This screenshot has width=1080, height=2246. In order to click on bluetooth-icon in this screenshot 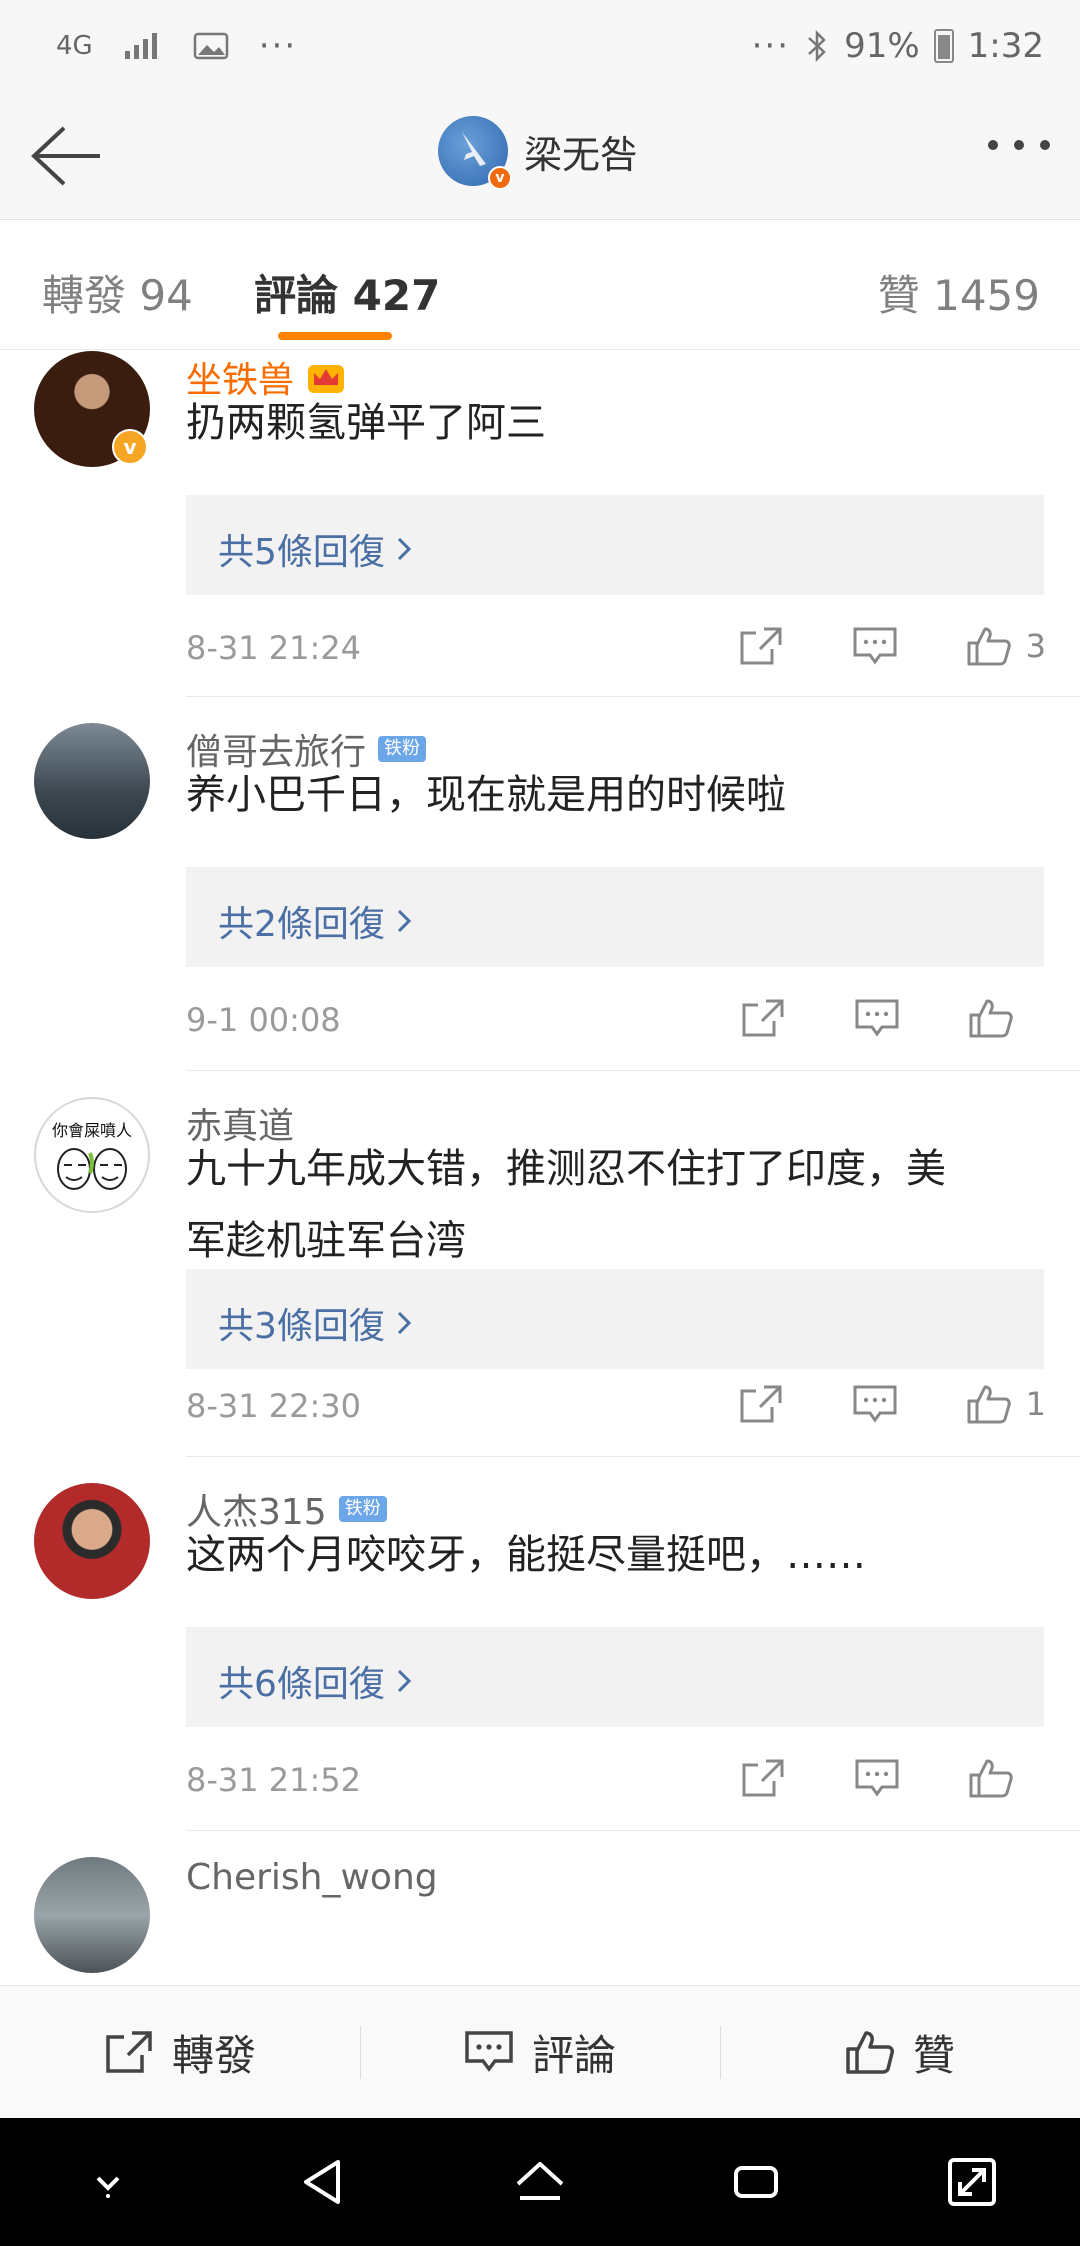, I will do `click(817, 46)`.